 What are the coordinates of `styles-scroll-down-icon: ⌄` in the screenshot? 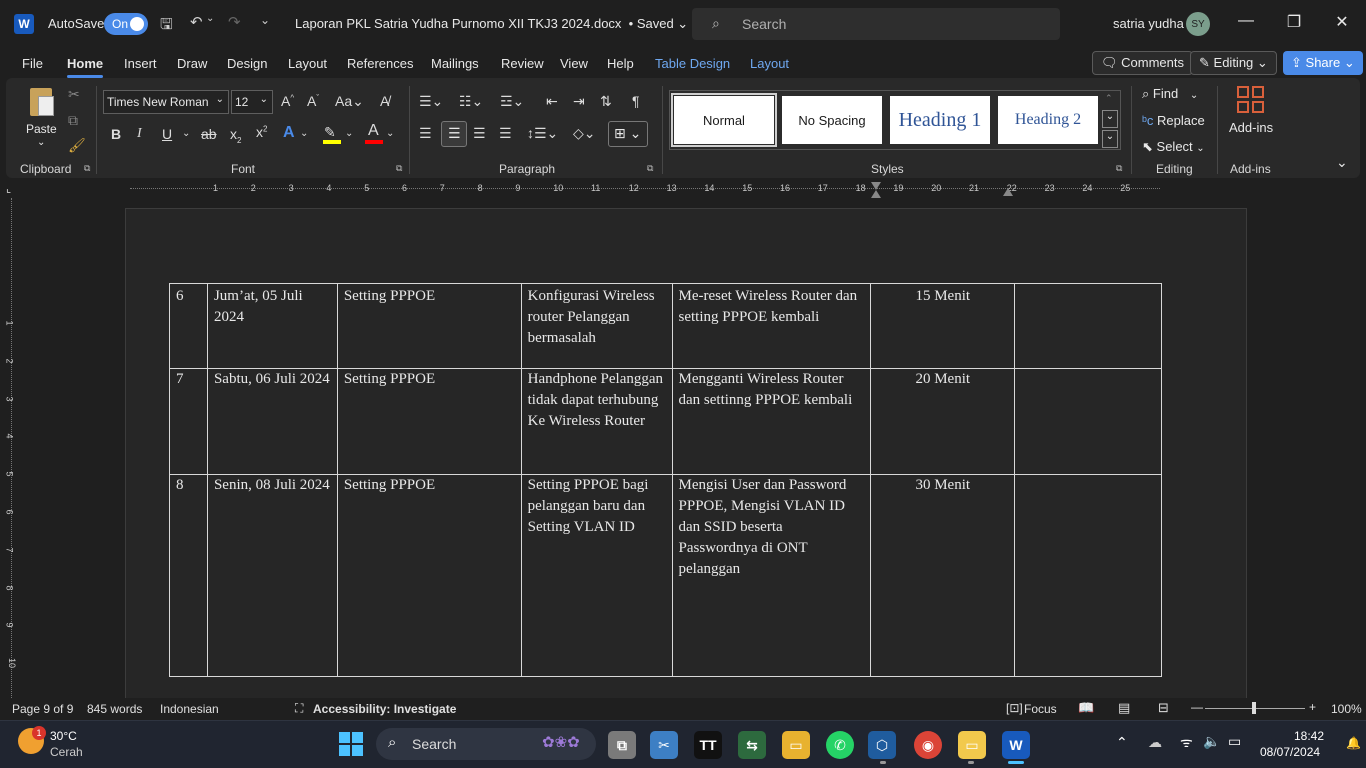 It's located at (1110, 119).